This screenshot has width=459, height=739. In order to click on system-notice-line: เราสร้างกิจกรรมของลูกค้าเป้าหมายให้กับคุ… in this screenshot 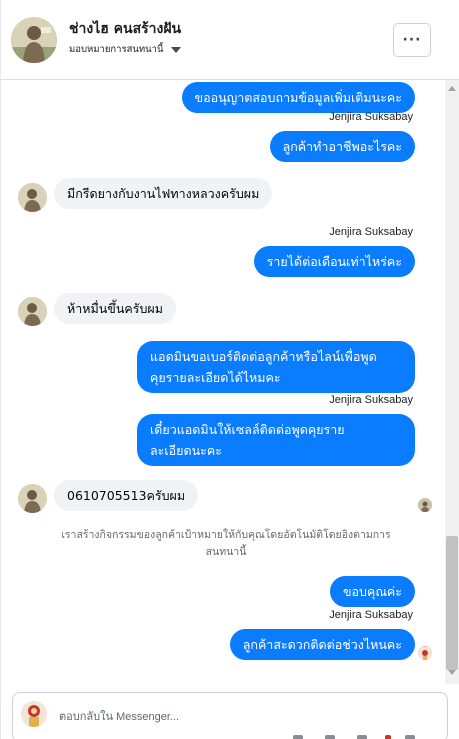, I will do `click(226, 535)`.